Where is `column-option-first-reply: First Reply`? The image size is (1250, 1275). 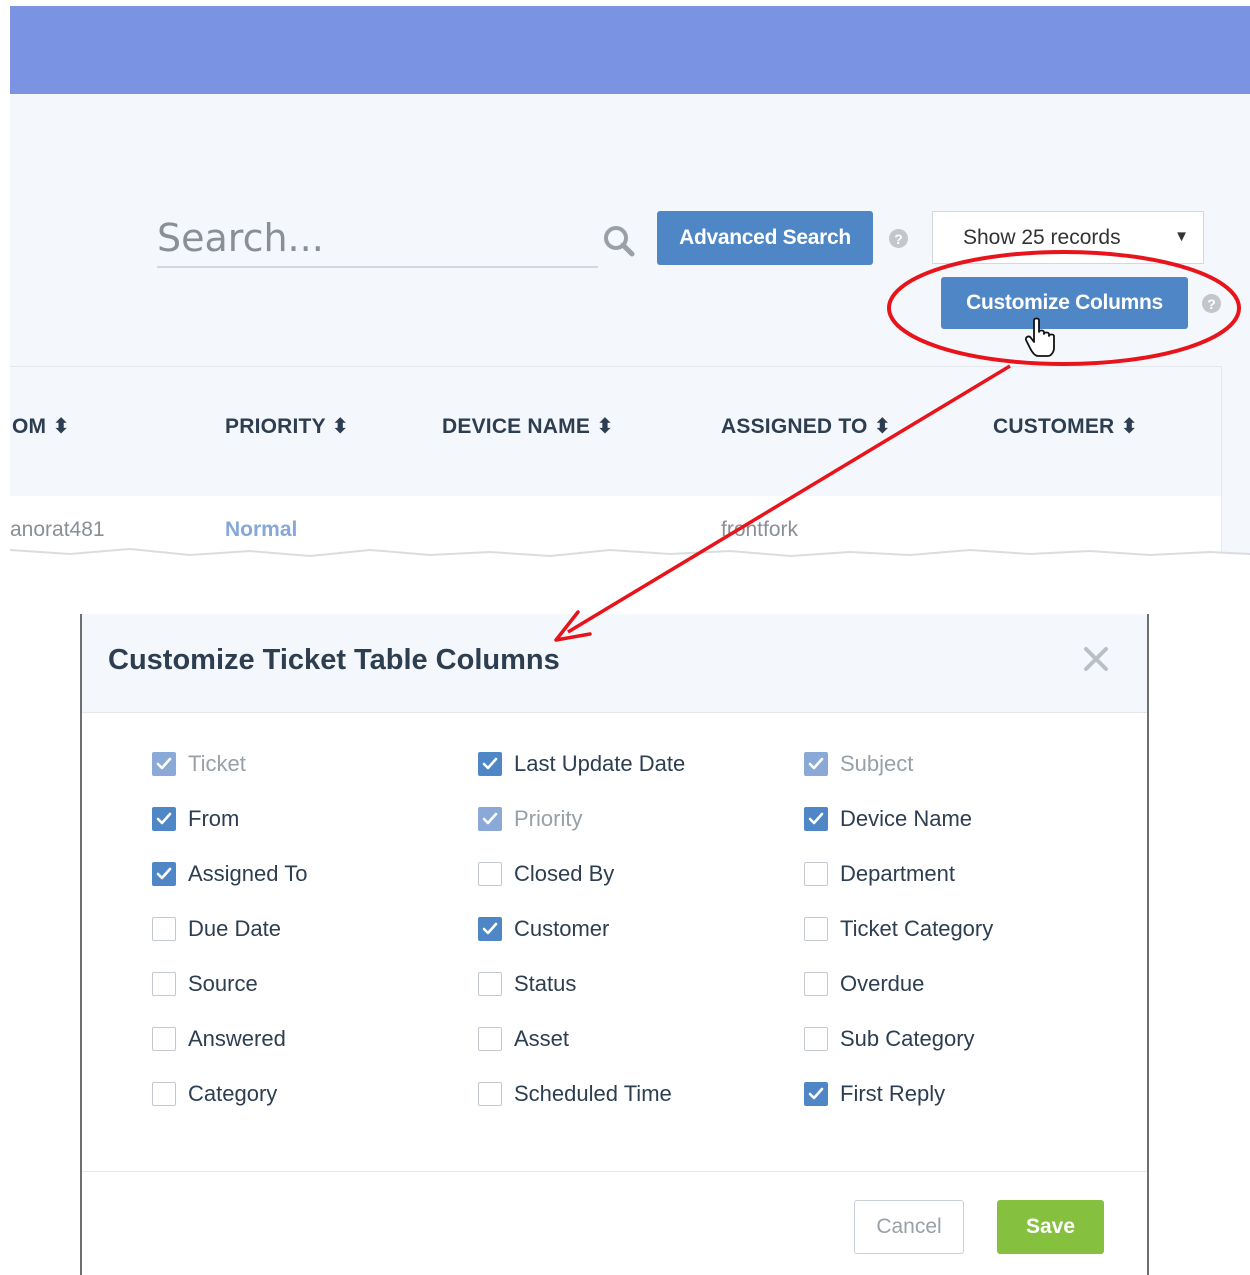 column-option-first-reply: First Reply is located at coordinates (874, 1094).